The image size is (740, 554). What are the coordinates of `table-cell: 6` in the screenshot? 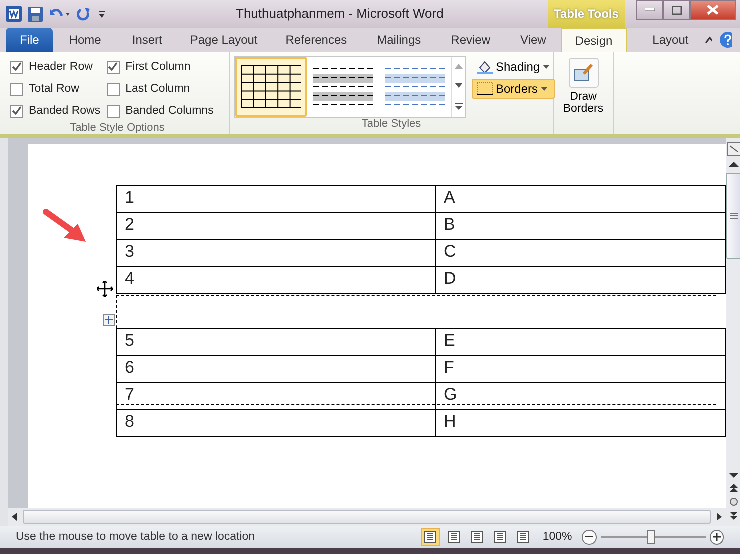 It's located at (276, 369).